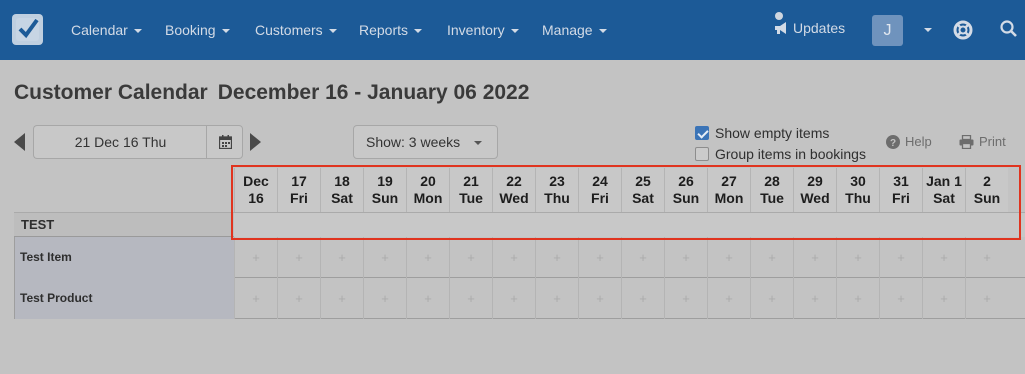  Describe the element at coordinates (425, 142) in the screenshot. I see `show-period-select: Show: 3 weeks` at that location.